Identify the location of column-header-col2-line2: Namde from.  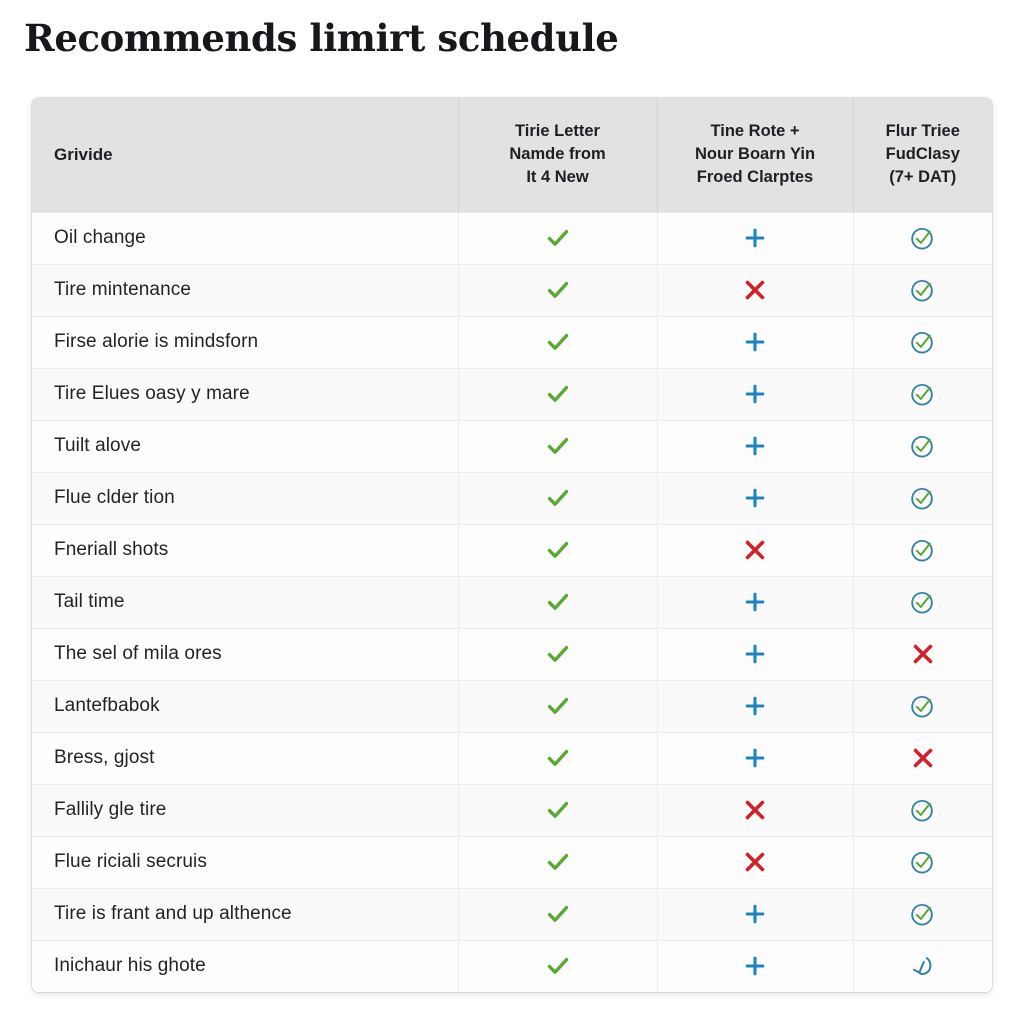
(557, 154).